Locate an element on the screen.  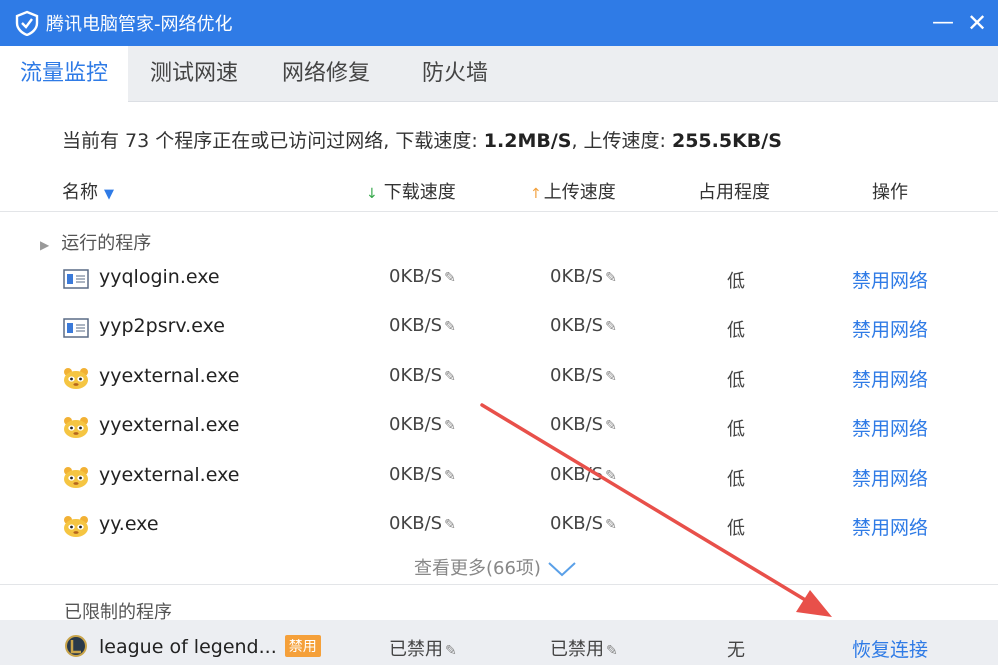
tab-network-repair: 网络修复 is located at coordinates (326, 74).